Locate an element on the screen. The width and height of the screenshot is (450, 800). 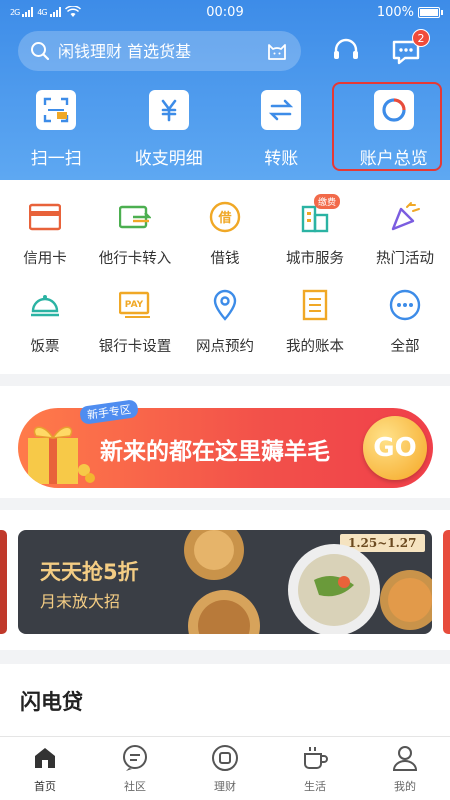
pay-card-icon: PAY is located at coordinates (134, 304).